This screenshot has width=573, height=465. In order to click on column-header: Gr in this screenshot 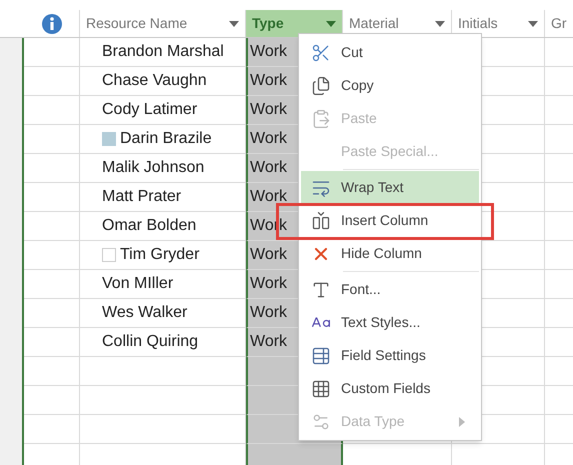, I will do `click(559, 23)`.